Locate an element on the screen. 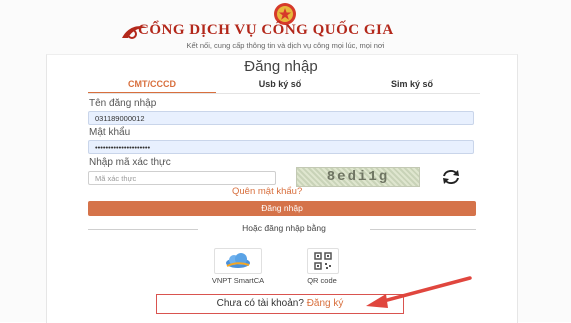 The image size is (571, 323). forgot-password-link: Quên mật khẩu? is located at coordinates (267, 191).